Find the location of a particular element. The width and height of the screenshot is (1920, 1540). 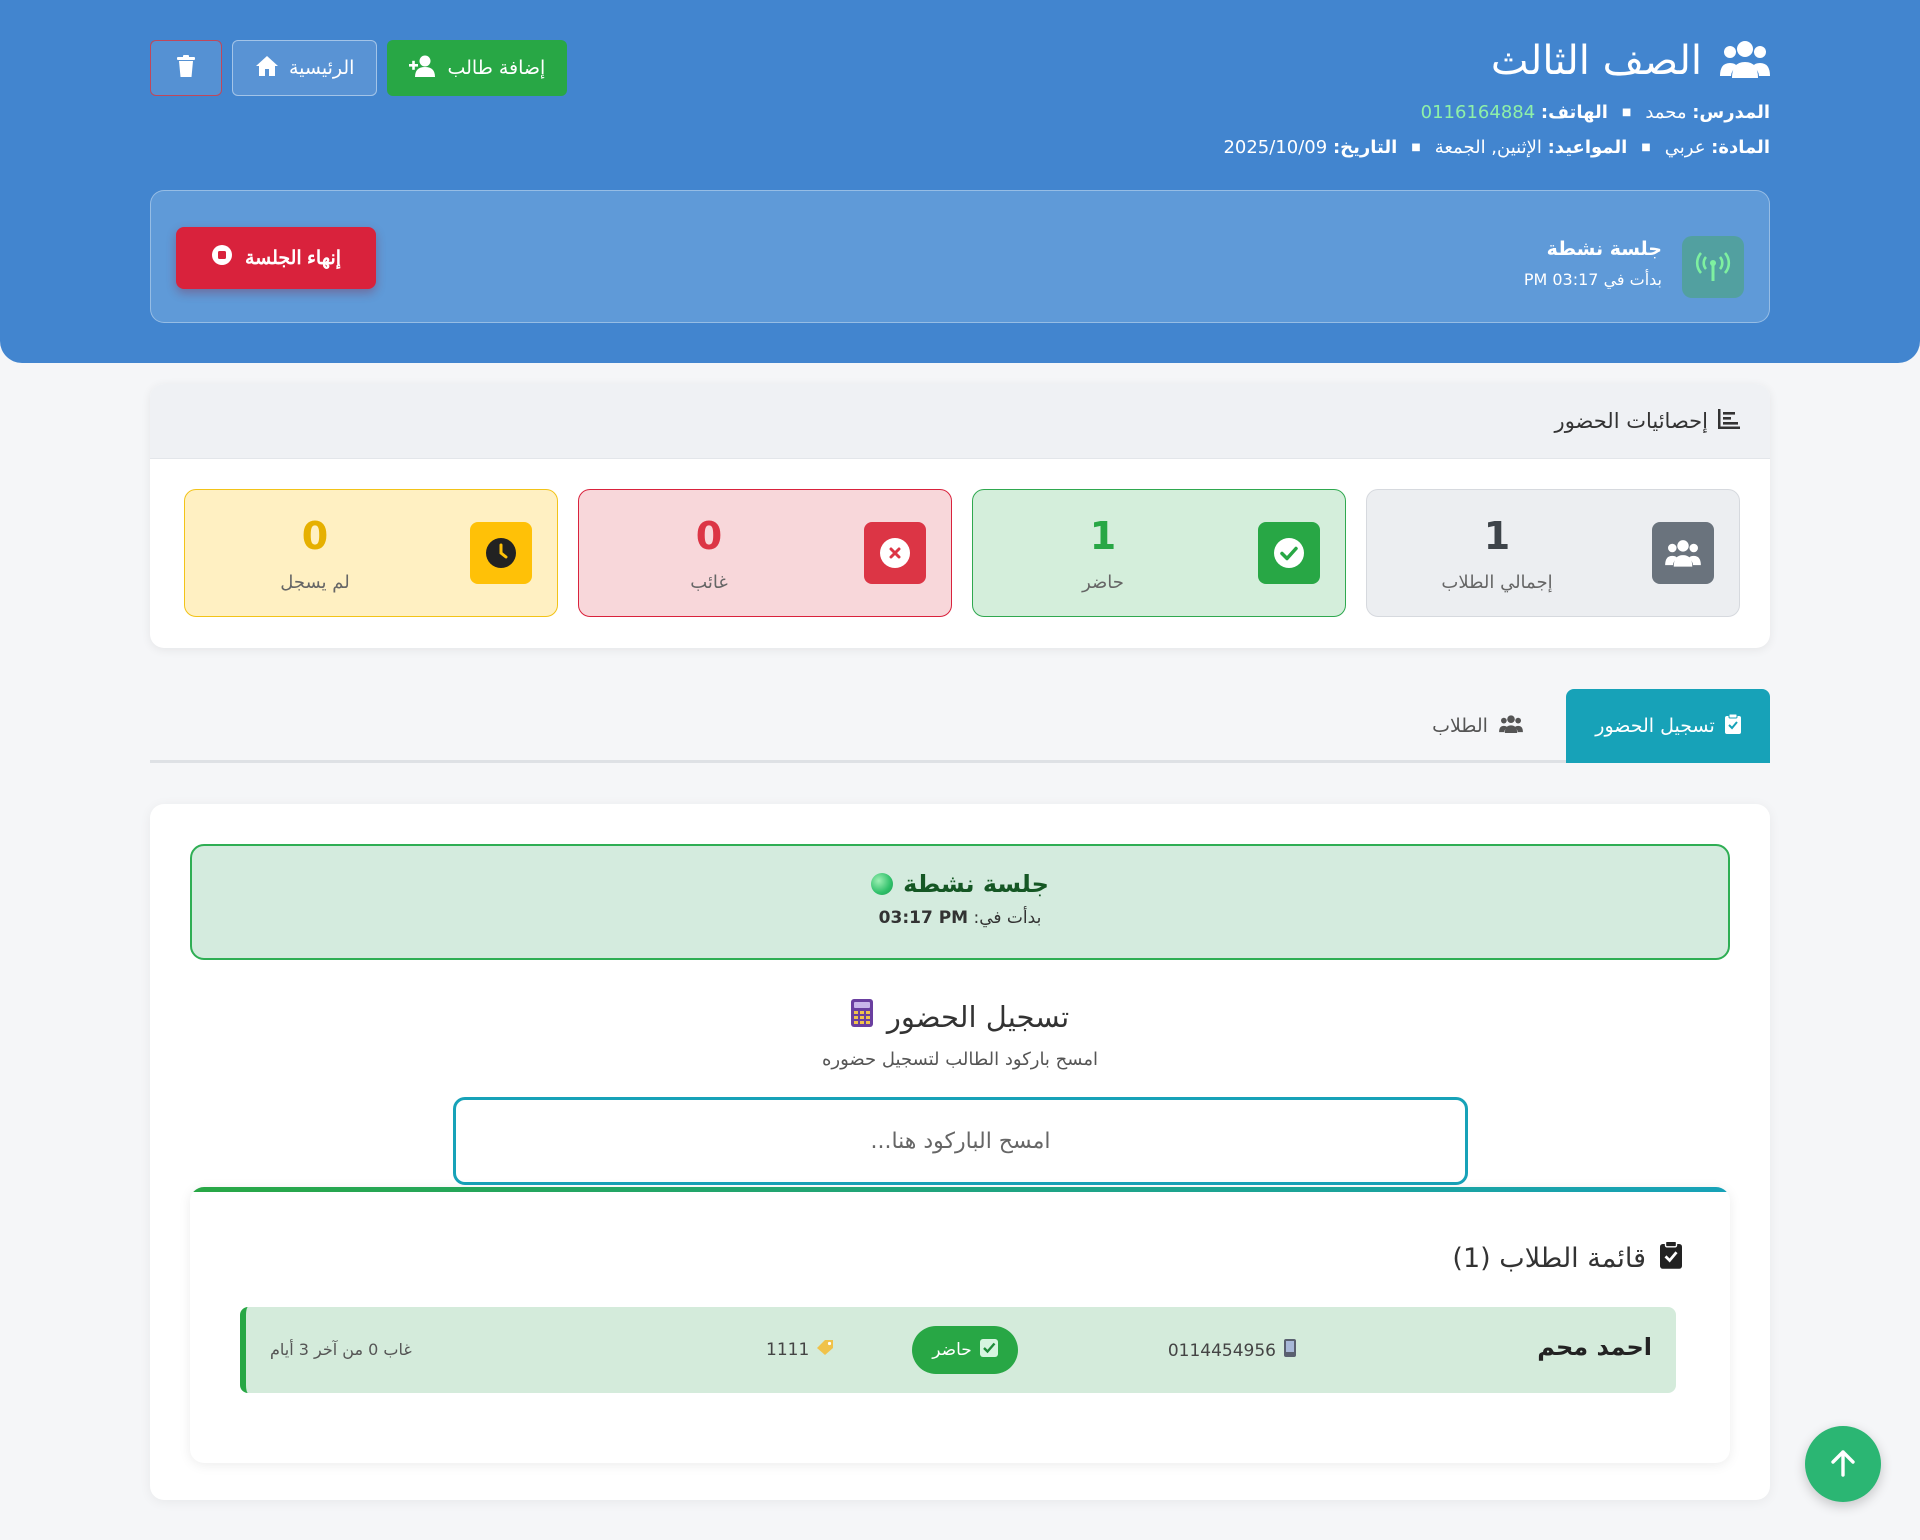

live-session-banner: جلسة نشطة بدأت في: 03:17 PM is located at coordinates (960, 902).